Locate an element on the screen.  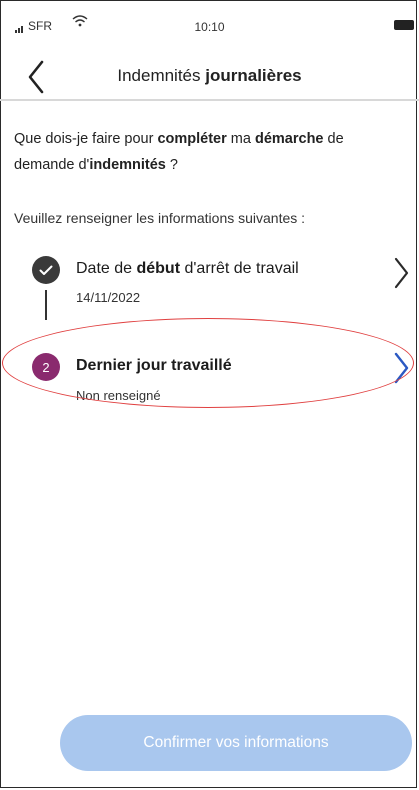
status-time: 10:10 is located at coordinates (209, 27).